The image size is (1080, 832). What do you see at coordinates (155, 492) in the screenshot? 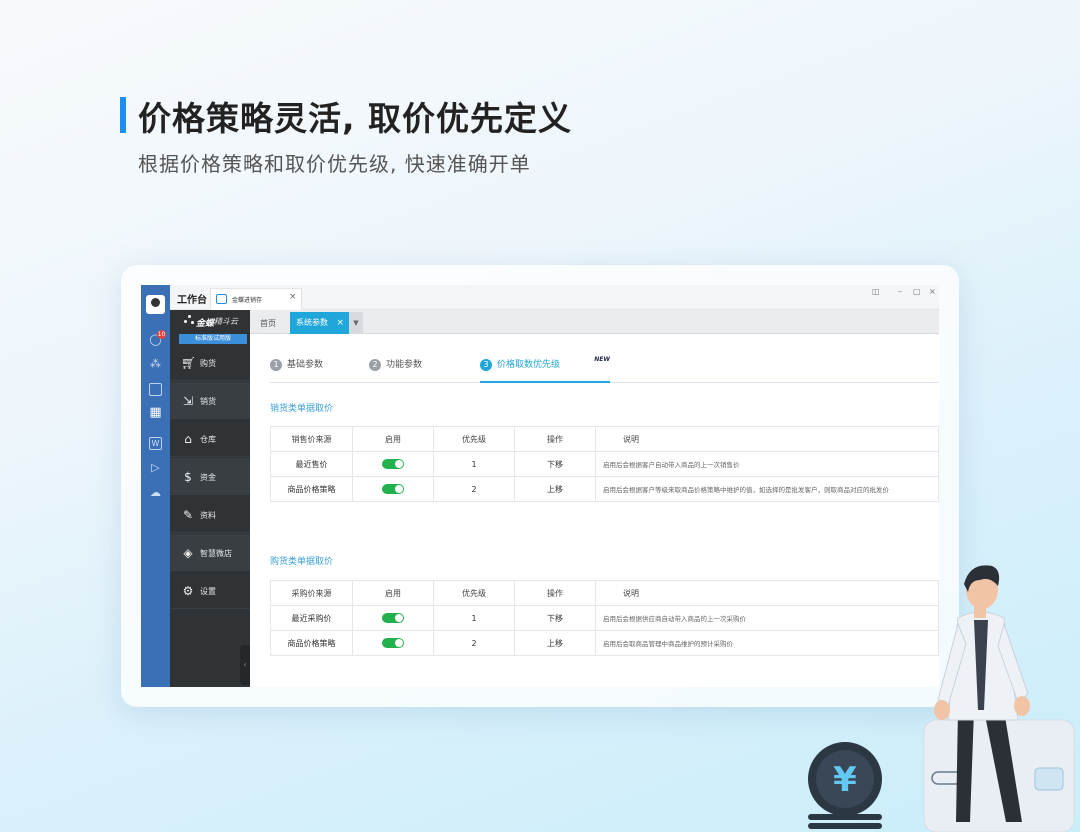
I see `cloud-icon: ☁` at bounding box center [155, 492].